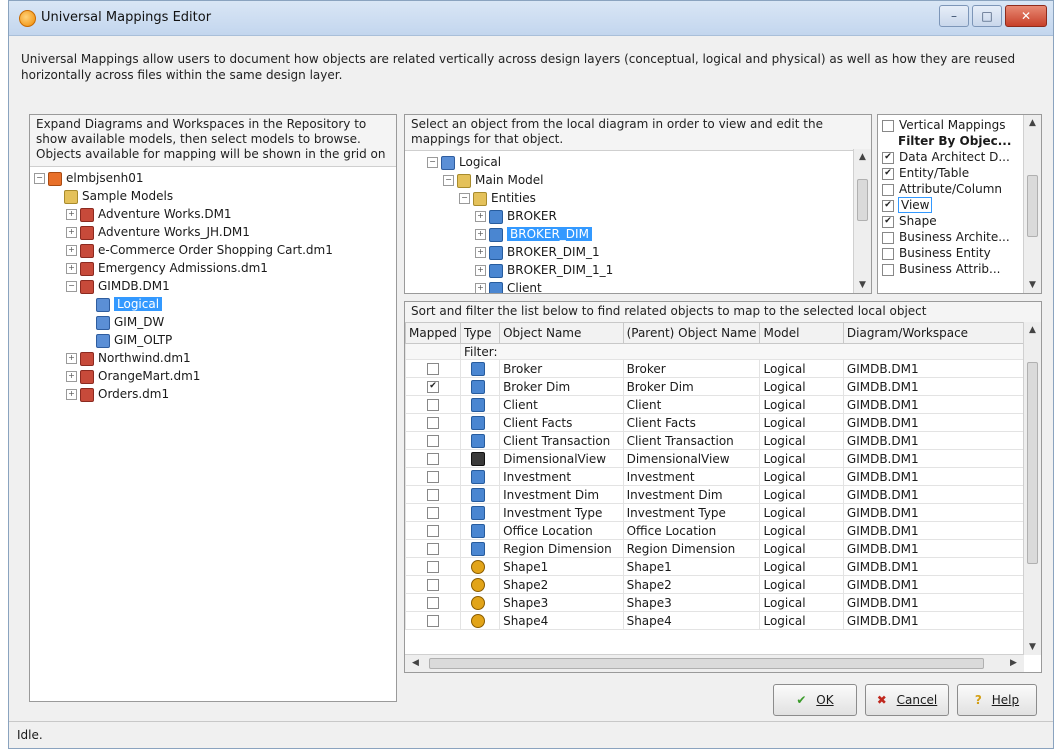  What do you see at coordinates (714, 404) in the screenshot?
I see `grid-row: Client Client Logical GIMDB.DM1` at bounding box center [714, 404].